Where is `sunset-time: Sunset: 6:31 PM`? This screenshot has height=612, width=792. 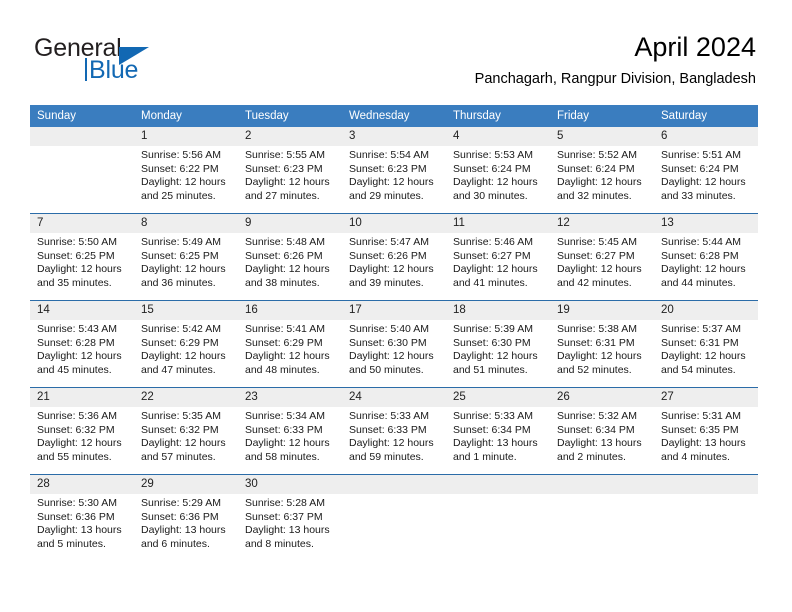
sunset-time: Sunset: 6:31 PM is located at coordinates (700, 342).